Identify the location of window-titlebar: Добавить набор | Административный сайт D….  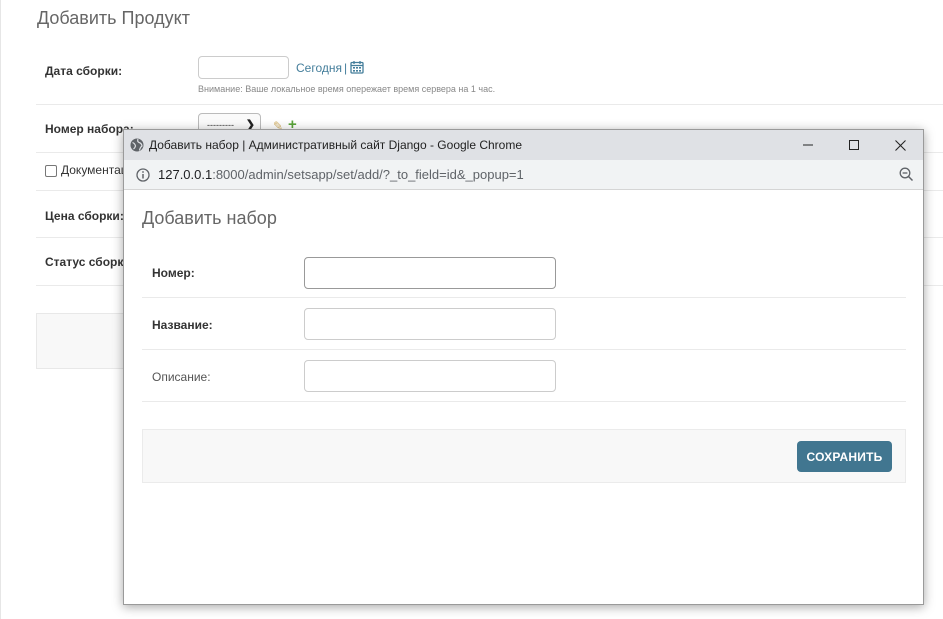
(523, 145).